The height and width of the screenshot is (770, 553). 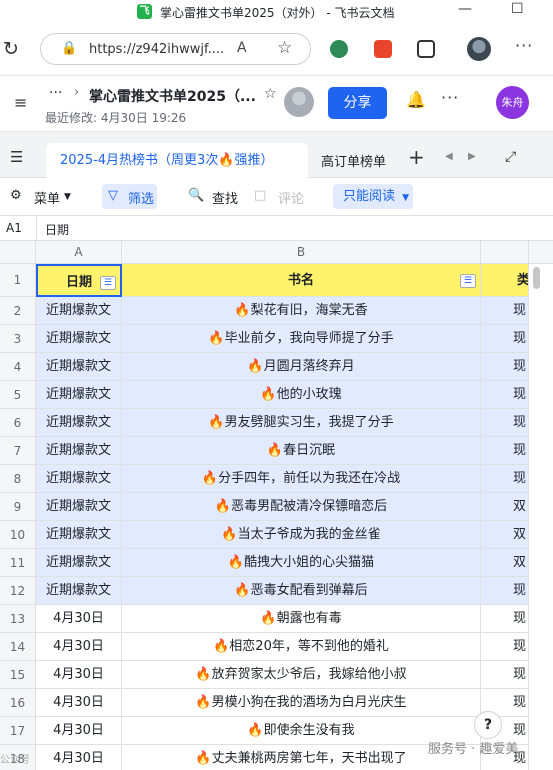 What do you see at coordinates (426, 49) in the screenshot?
I see `extensions-puzzle-icon` at bounding box center [426, 49].